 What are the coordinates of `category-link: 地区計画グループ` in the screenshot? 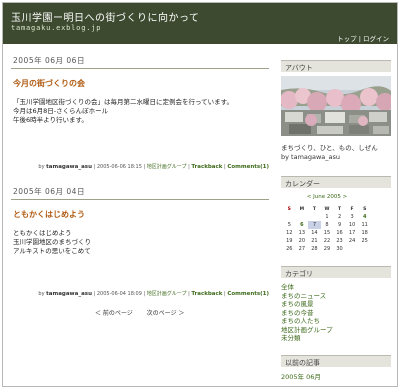 It's located at (336, 330).